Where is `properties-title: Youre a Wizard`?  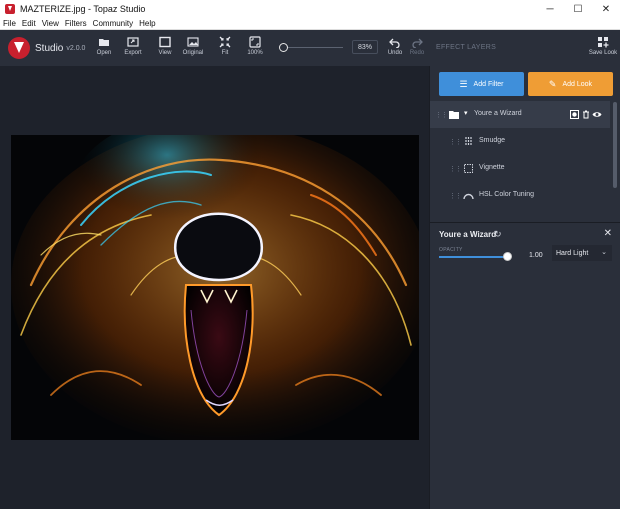
properties-title: Youre a Wizard is located at coordinates (468, 234).